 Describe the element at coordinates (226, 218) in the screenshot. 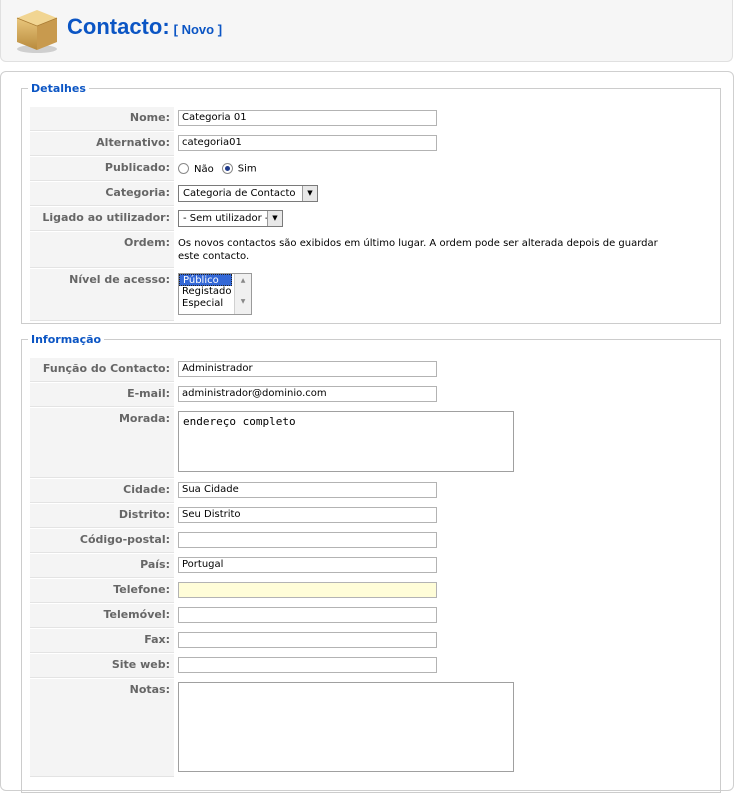

I see `select-utilizador-value: - Sem utilizador -` at that location.